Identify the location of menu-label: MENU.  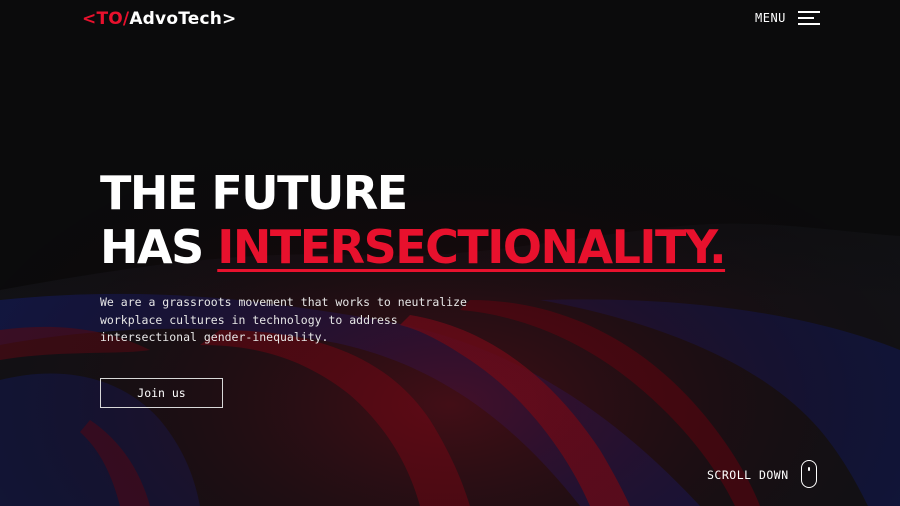
(770, 18).